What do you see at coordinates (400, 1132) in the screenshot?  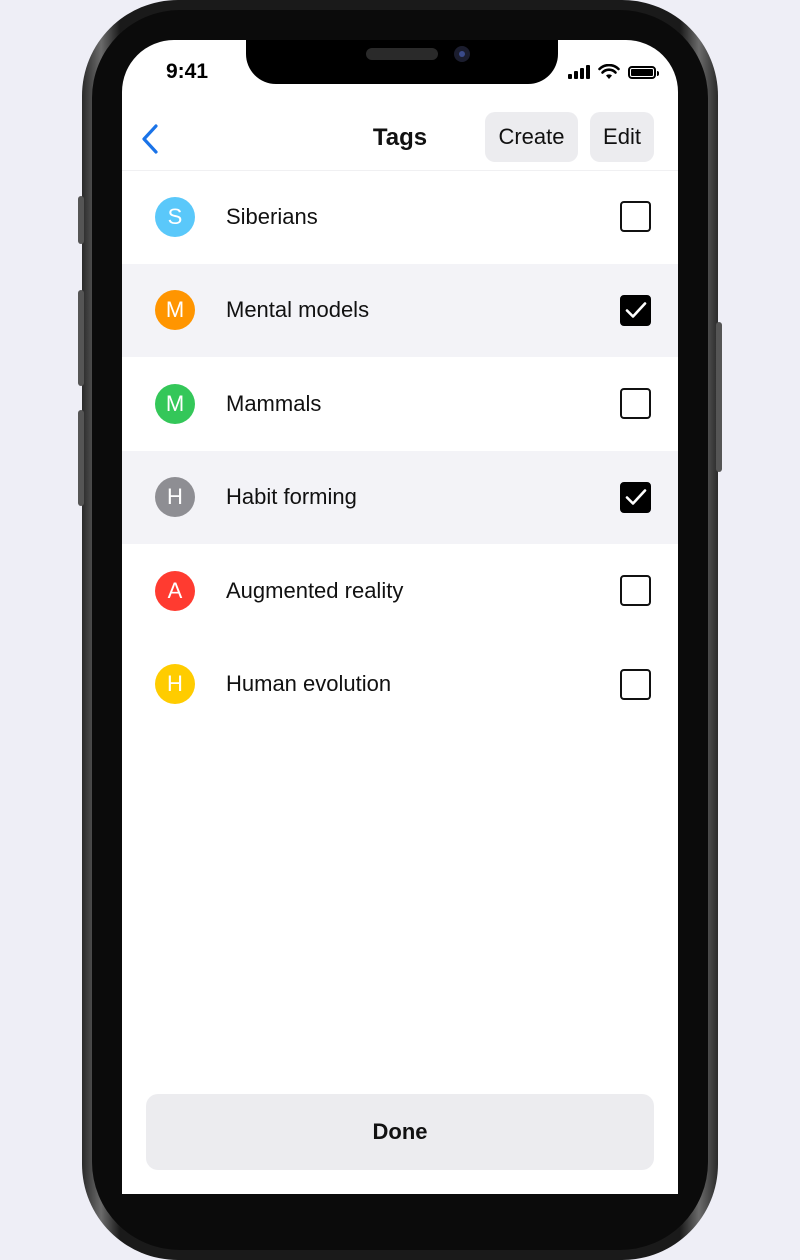 I see `done-button: Done` at bounding box center [400, 1132].